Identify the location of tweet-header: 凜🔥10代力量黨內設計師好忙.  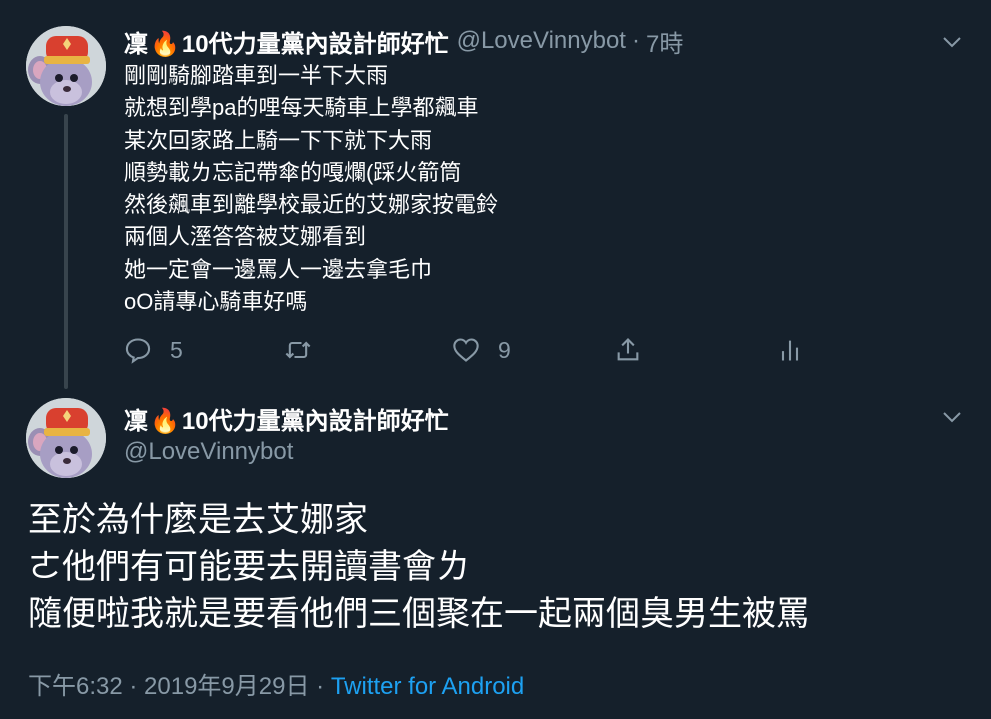
(286, 418).